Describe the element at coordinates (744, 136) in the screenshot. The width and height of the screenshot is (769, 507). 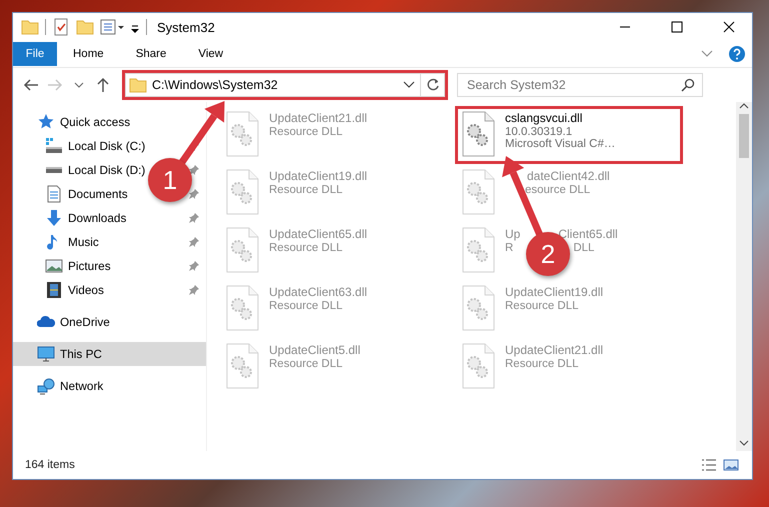
I see `scroll-thumb` at that location.